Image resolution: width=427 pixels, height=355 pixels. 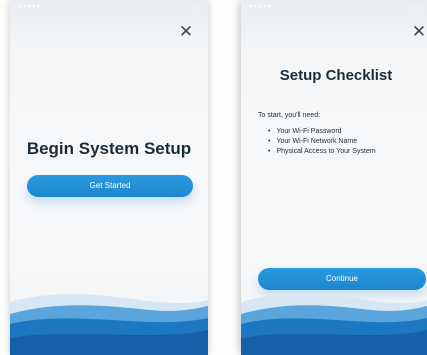 What do you see at coordinates (321, 152) in the screenshot?
I see `list-item: Physical Access to Your System` at bounding box center [321, 152].